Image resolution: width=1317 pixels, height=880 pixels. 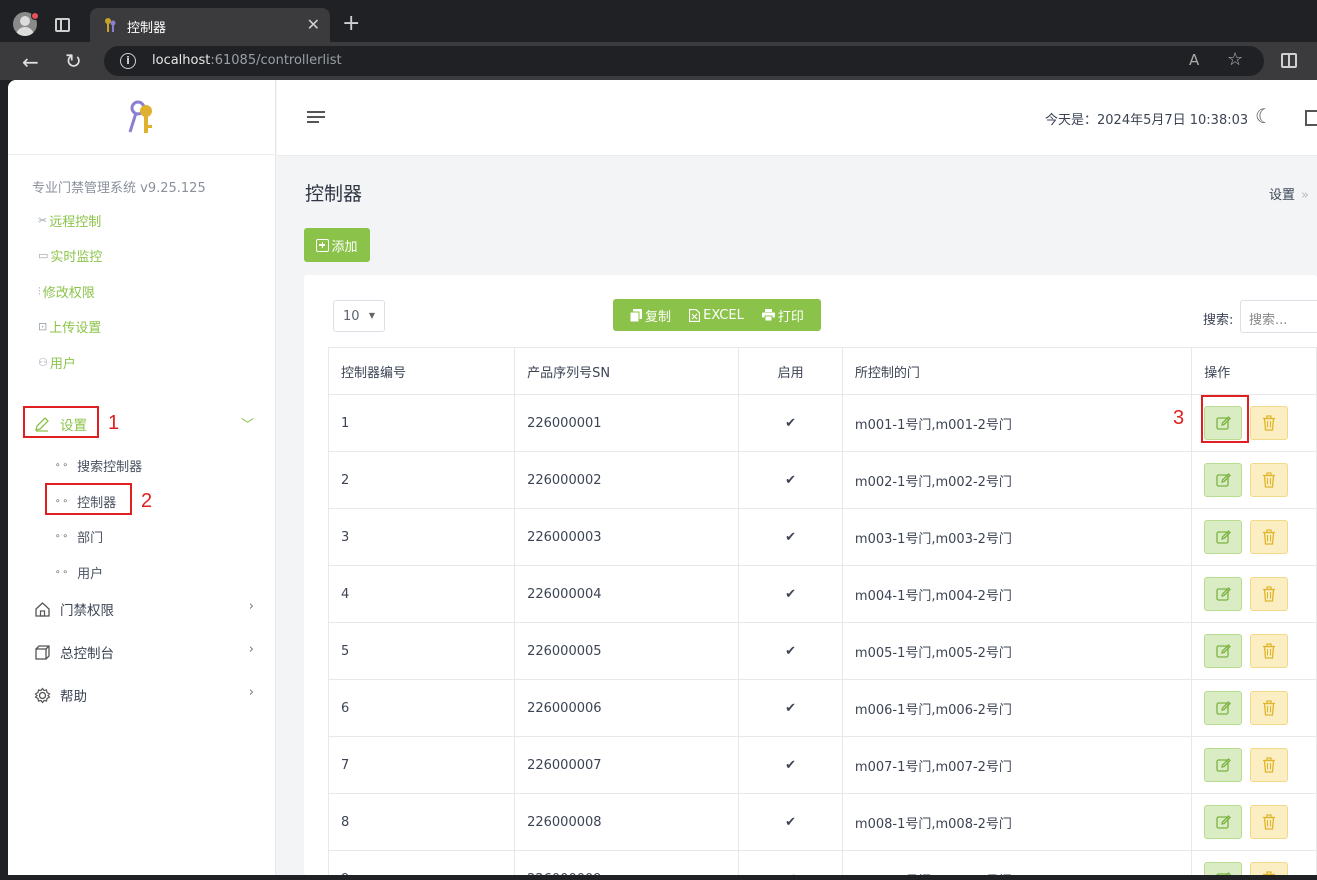 What do you see at coordinates (98, 465) in the screenshot?
I see `submenu-search-controller: ⚬⚬ 搜索控制器` at bounding box center [98, 465].